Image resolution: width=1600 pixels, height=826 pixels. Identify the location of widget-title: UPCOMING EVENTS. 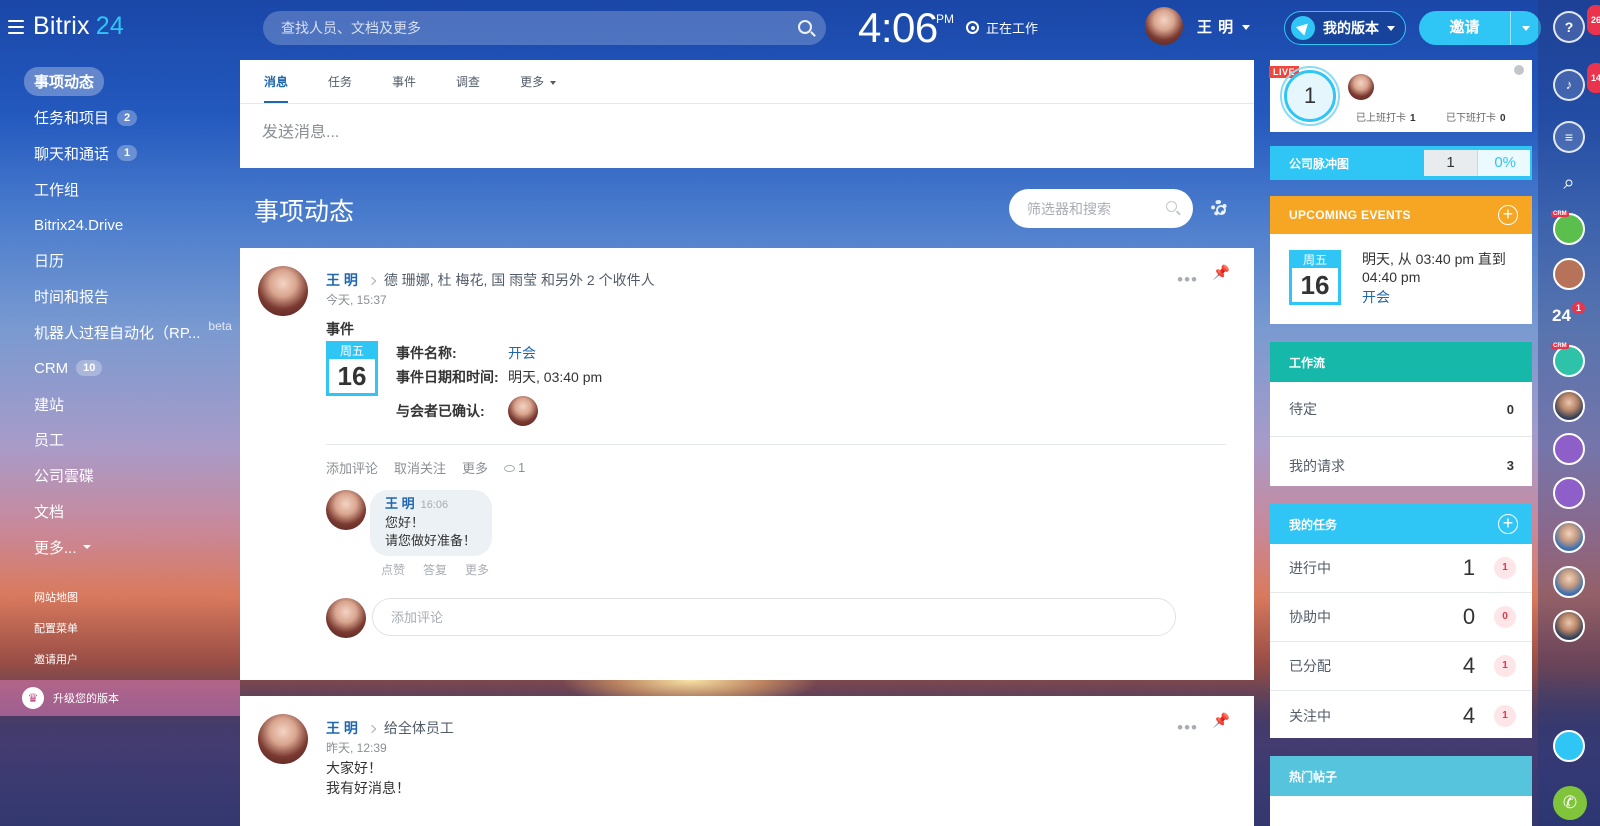
(1350, 215).